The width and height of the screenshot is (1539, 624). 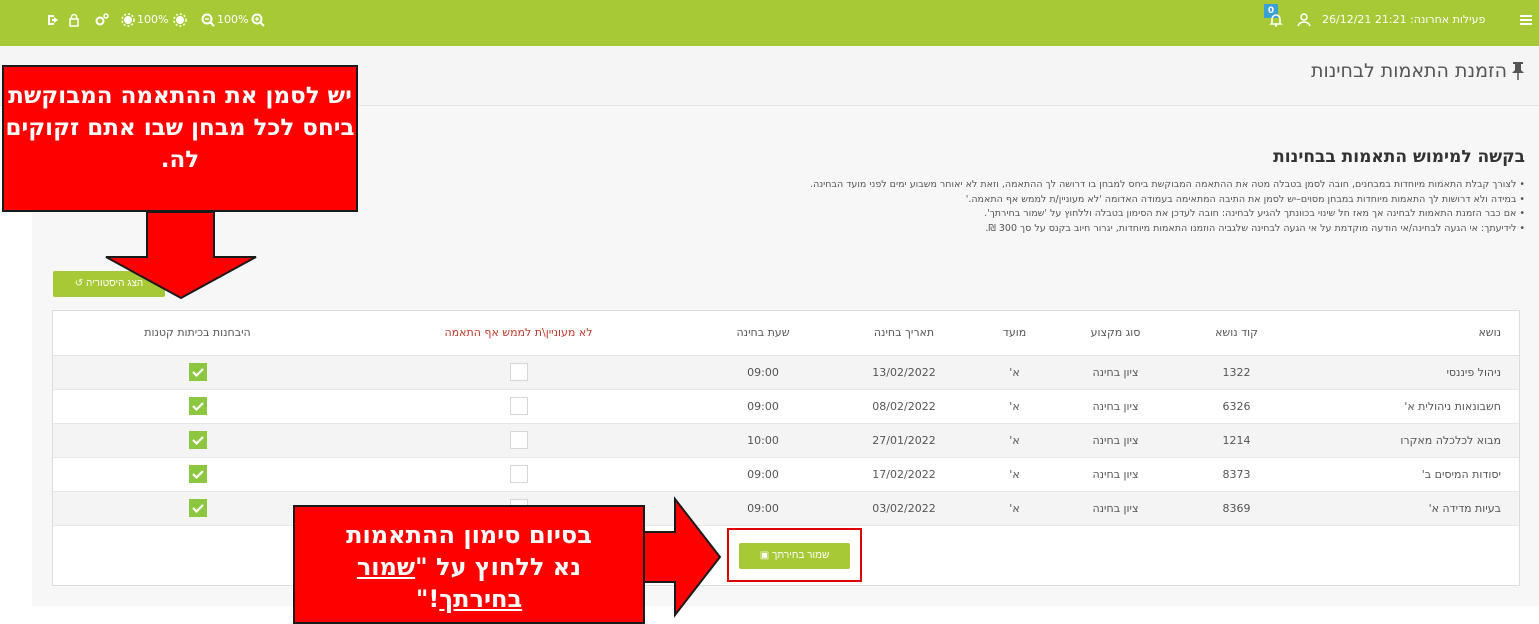 What do you see at coordinates (904, 440) in the screenshot?
I see `cell-date: 27/01/2022` at bounding box center [904, 440].